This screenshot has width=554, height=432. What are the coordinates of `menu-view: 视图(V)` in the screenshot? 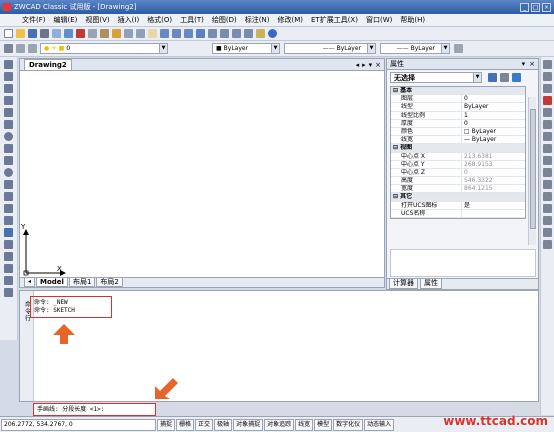 It's located at (97, 20).